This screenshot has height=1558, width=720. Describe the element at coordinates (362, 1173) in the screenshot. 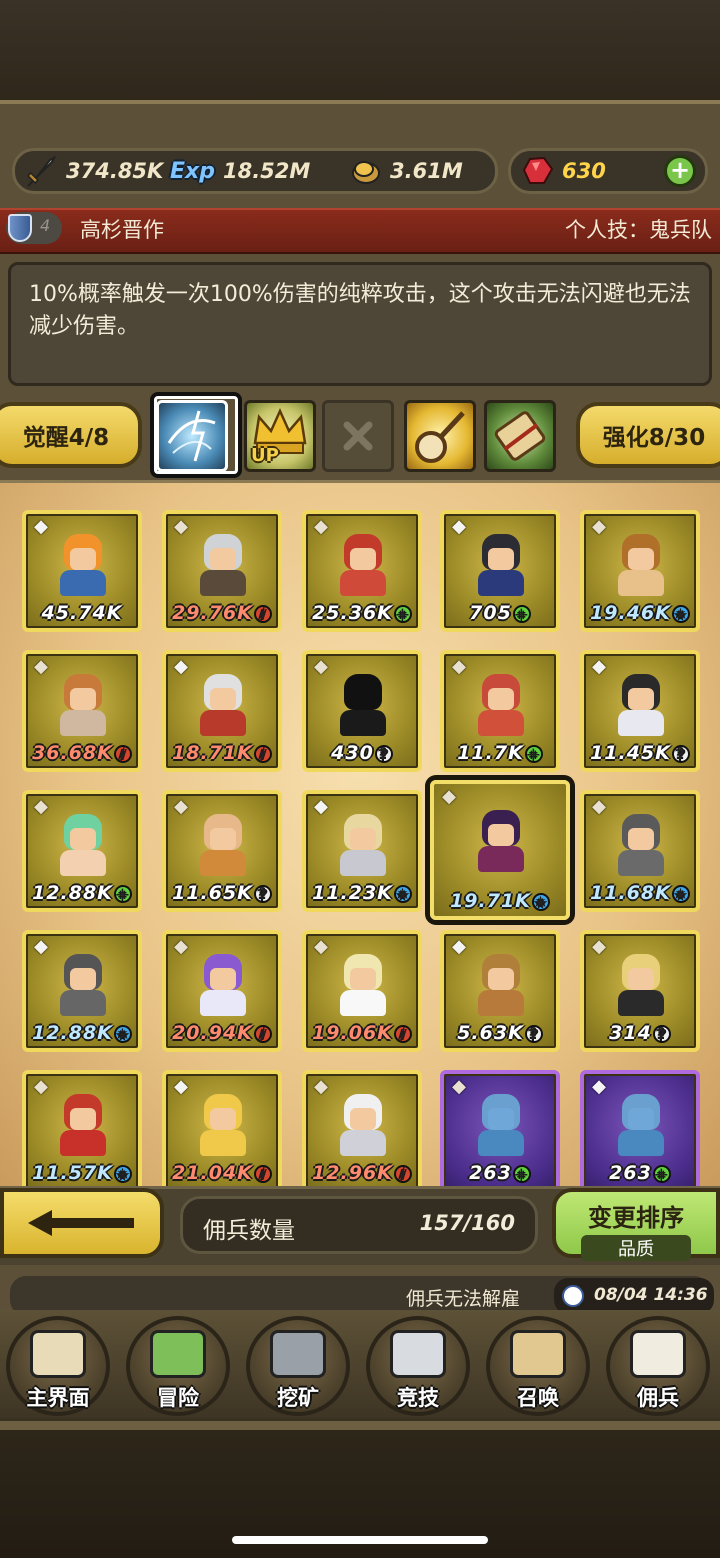

I see `mercenary-power-value: 12.96K /` at that location.